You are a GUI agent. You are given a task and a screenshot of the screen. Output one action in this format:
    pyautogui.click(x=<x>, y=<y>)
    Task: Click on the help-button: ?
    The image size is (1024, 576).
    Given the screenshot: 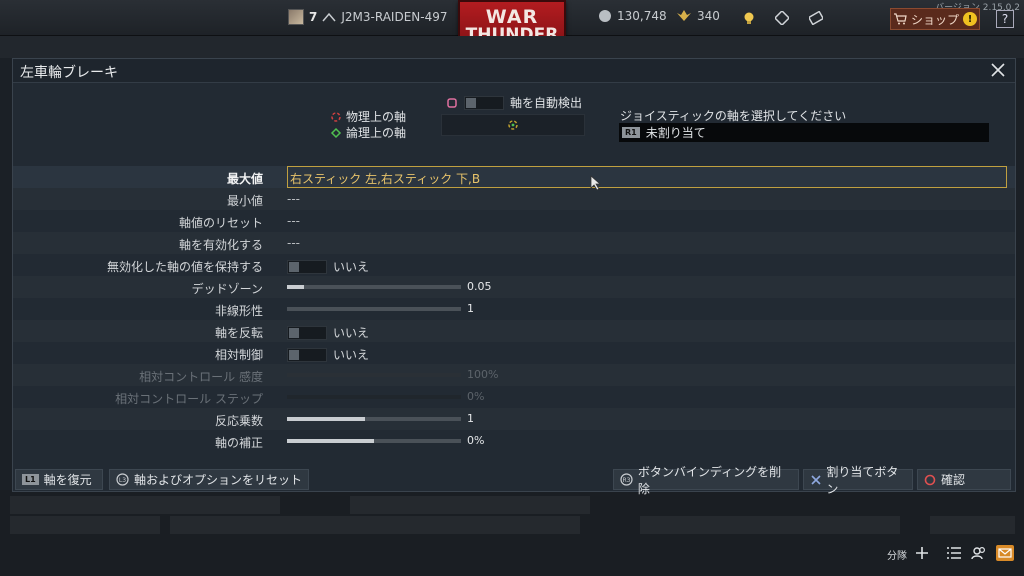 What is the action you would take?
    pyautogui.click(x=1005, y=19)
    